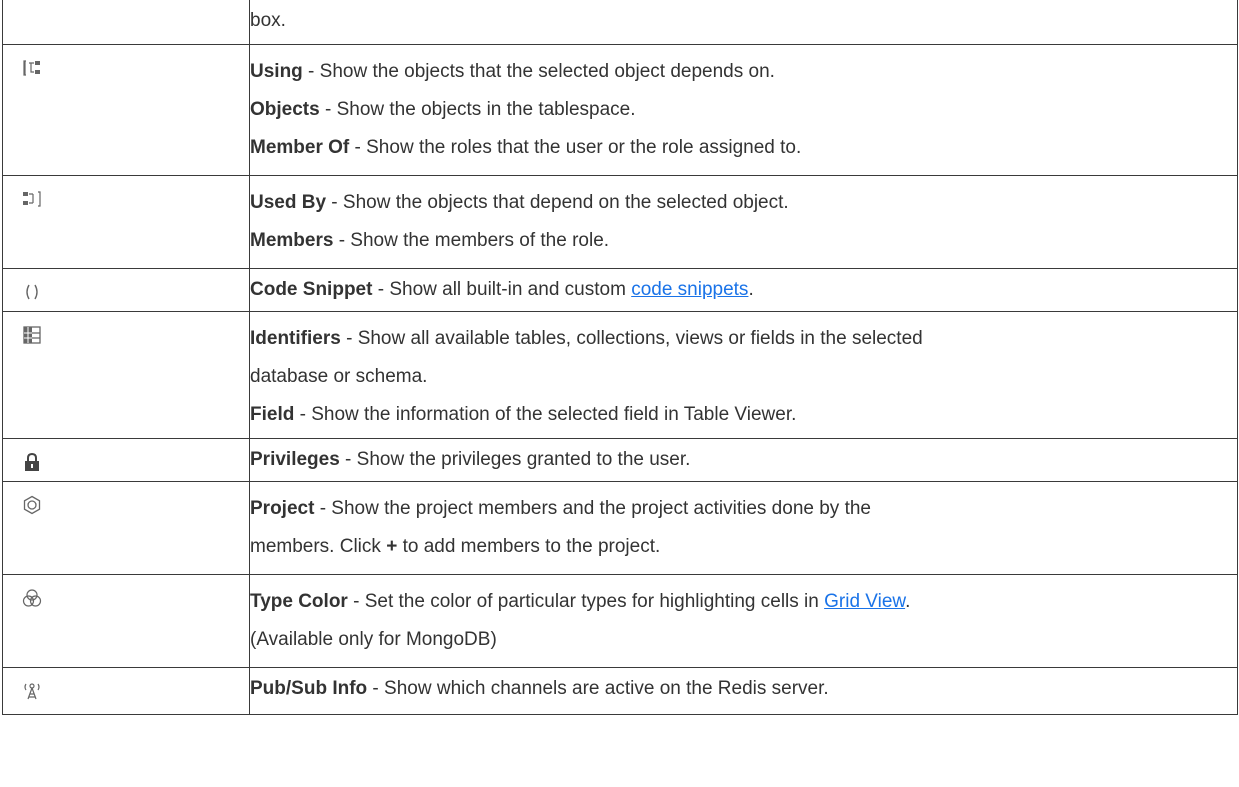  Describe the element at coordinates (272, 414) in the screenshot. I see `term-label: Field` at that location.